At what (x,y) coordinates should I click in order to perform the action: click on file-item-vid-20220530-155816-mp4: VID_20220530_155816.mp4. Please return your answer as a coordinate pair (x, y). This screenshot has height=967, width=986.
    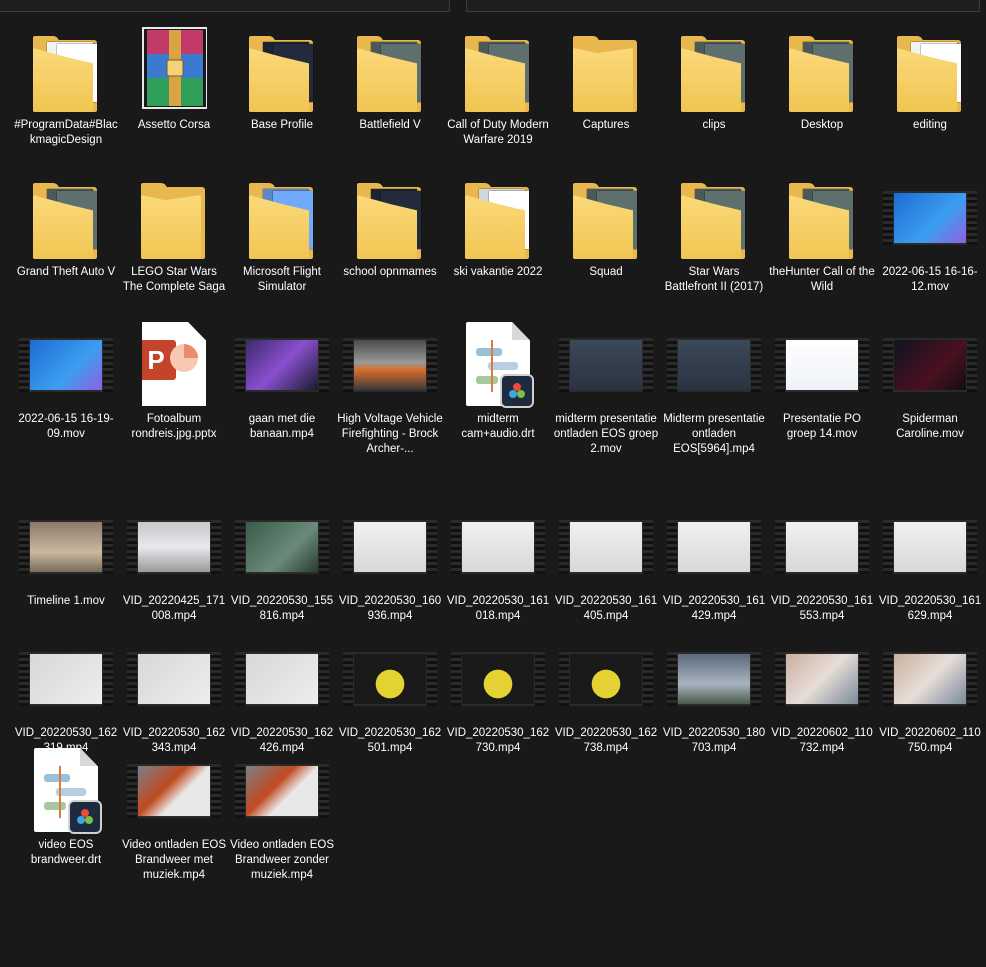
    Looking at the image, I should click on (282, 560).